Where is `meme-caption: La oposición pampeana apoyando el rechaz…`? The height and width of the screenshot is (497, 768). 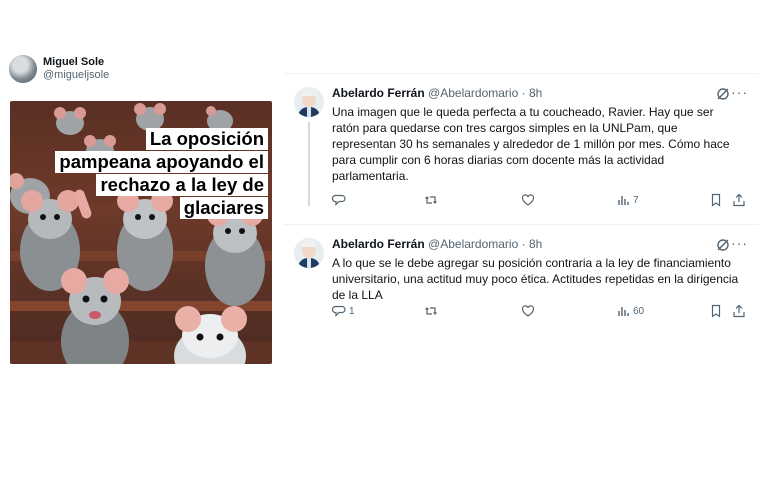
meme-caption: La oposición pampeana apoyando el rechaz… is located at coordinates (161, 173).